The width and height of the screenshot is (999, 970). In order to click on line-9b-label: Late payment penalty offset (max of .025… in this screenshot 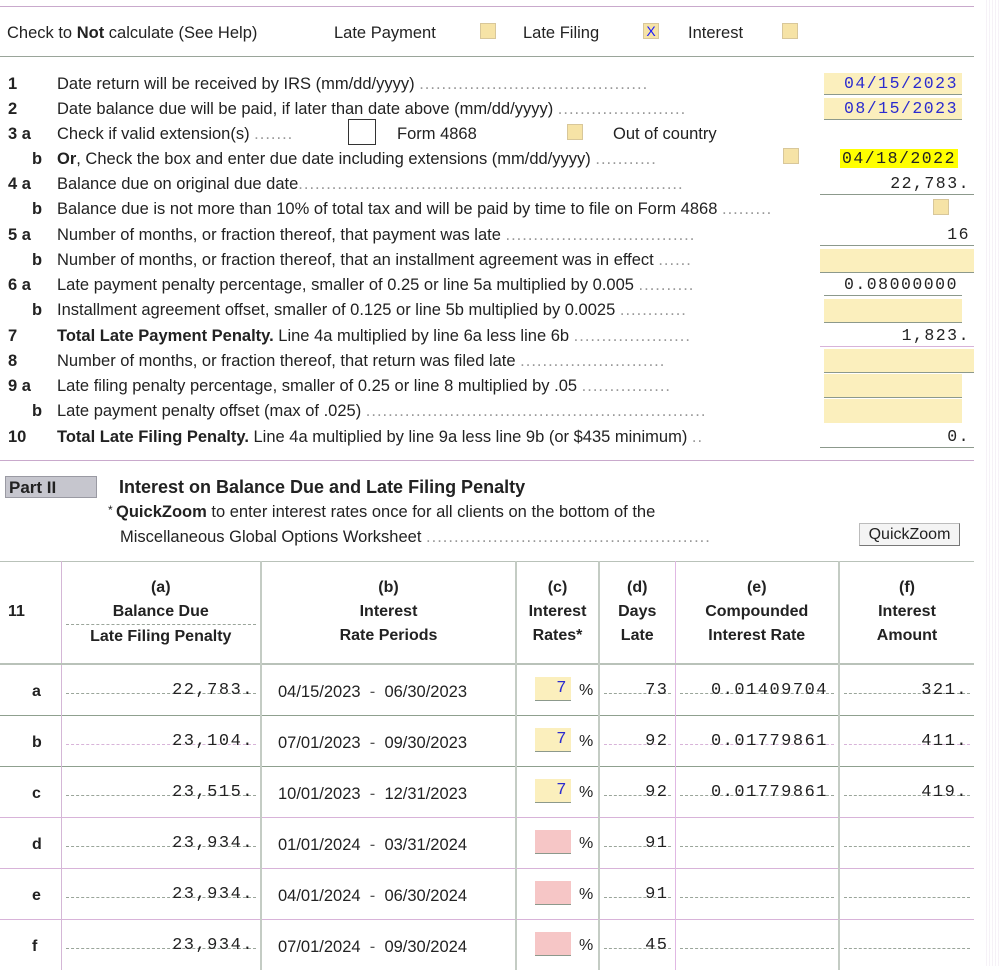, I will do `click(381, 411)`.